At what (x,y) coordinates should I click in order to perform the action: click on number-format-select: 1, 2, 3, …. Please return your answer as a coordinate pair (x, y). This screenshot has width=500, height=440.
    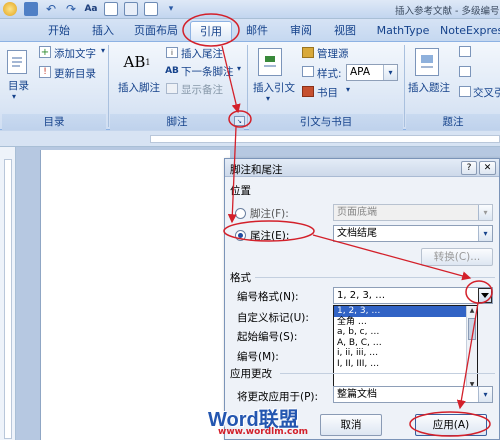
    Looking at the image, I should click on (413, 295).